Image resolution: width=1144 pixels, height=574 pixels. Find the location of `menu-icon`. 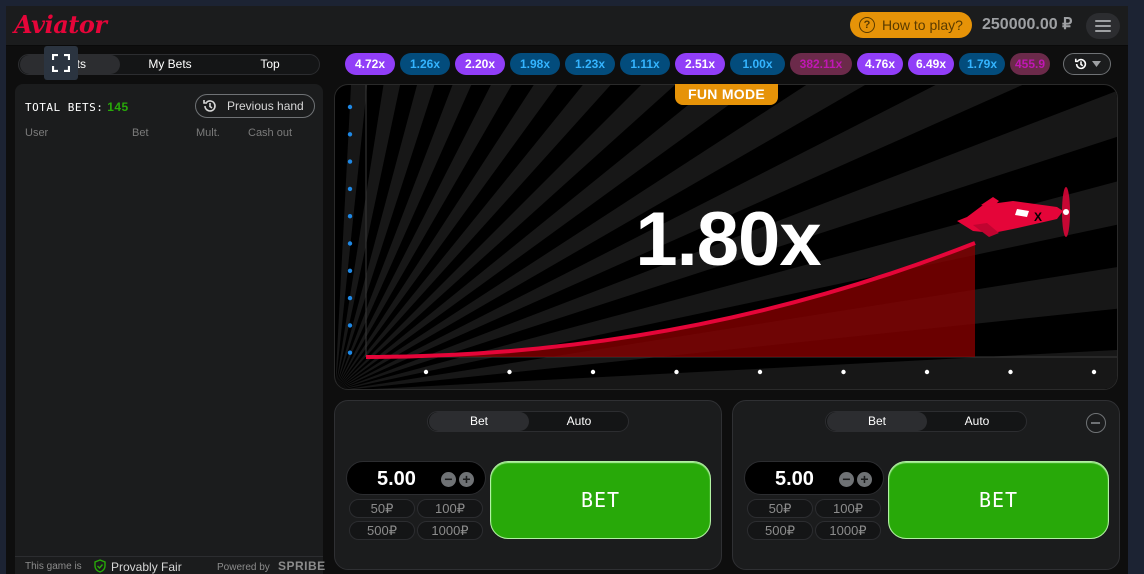

menu-icon is located at coordinates (1103, 21).